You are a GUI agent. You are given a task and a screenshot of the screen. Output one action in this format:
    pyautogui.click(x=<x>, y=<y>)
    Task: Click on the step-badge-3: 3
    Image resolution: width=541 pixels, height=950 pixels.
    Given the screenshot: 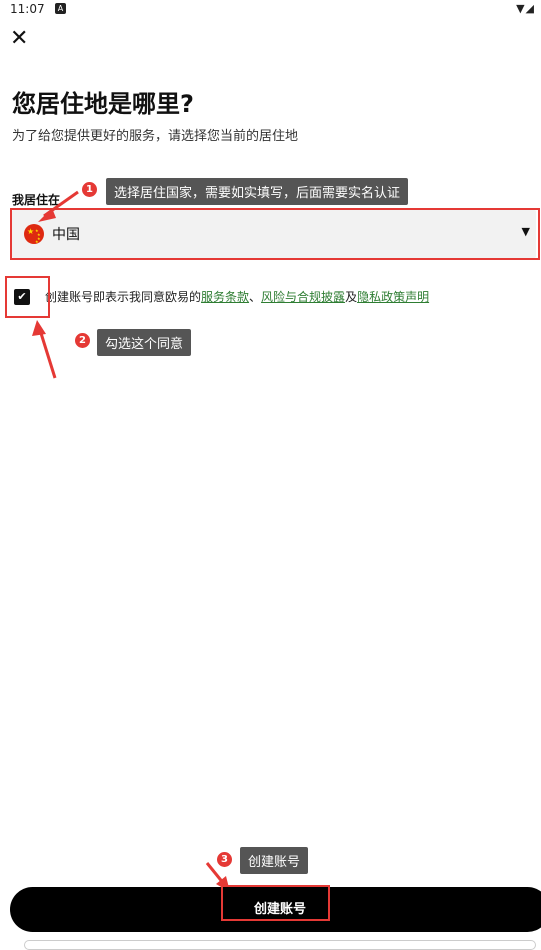 What is the action you would take?
    pyautogui.click(x=224, y=859)
    